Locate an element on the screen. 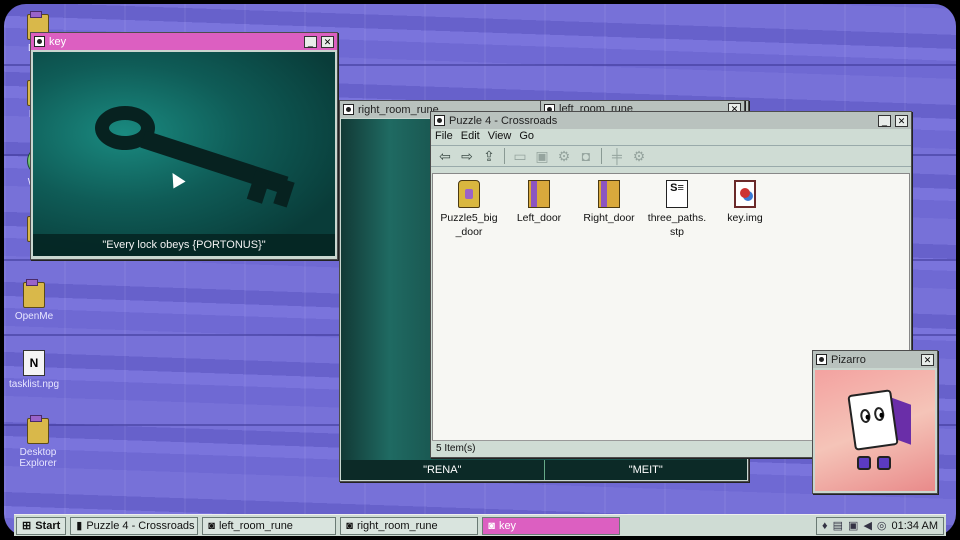  file-item: S≡ three_paths. stp is located at coordinates (677, 209).